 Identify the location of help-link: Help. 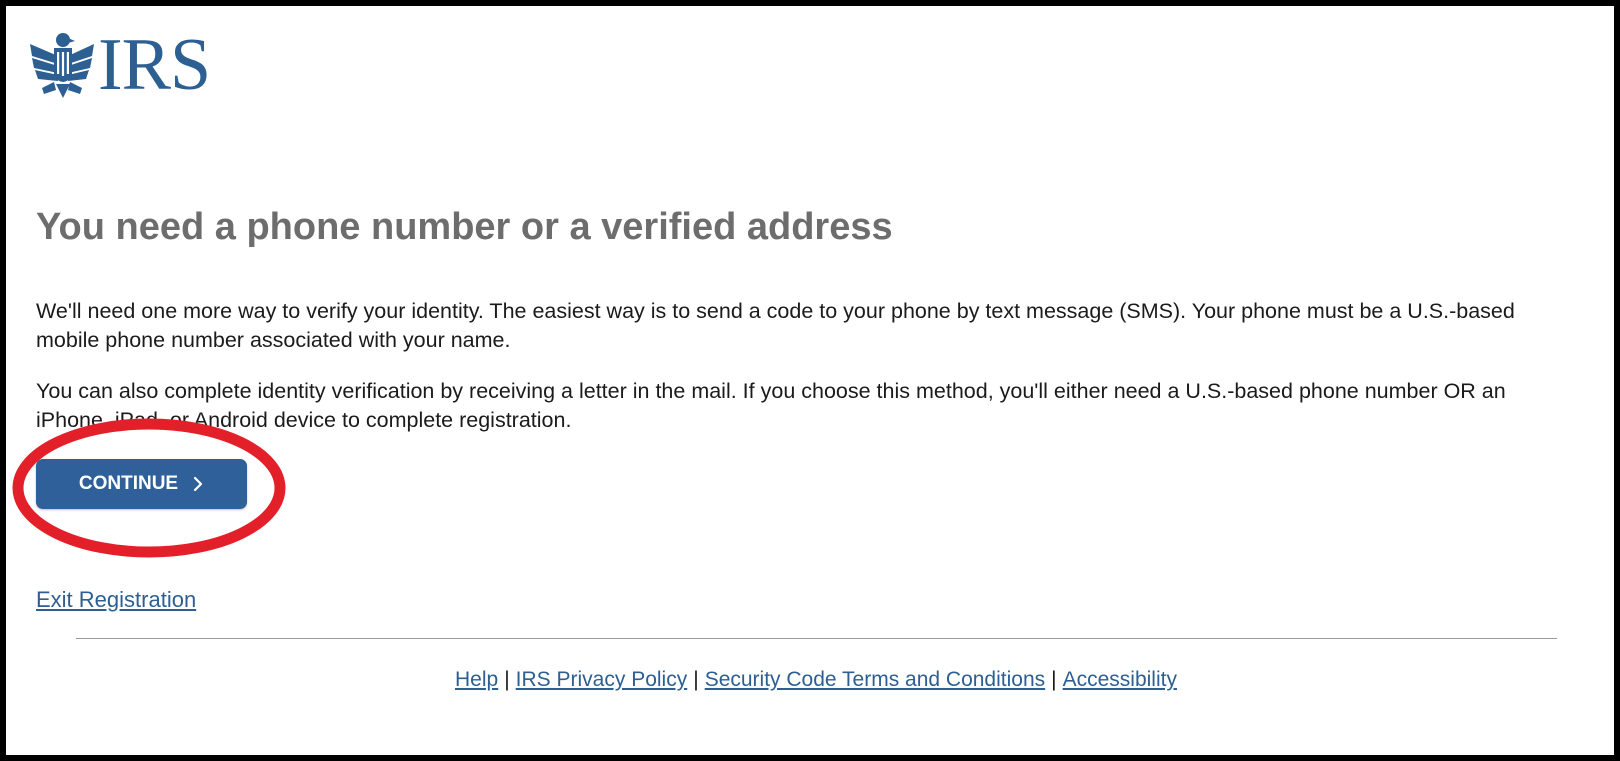
(476, 679).